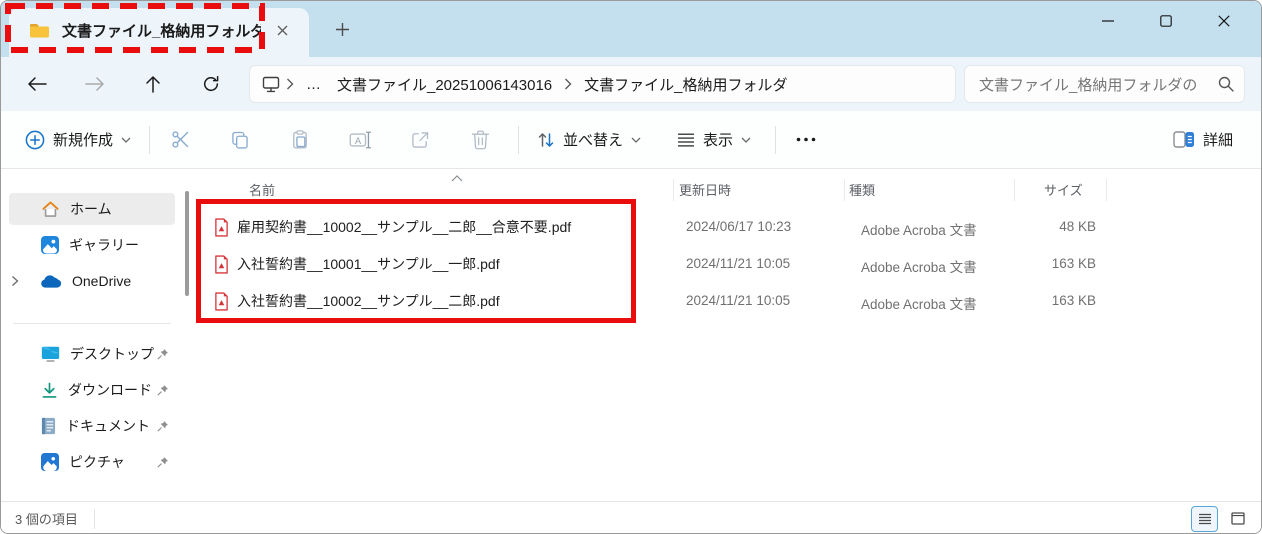  What do you see at coordinates (262, 189) in the screenshot?
I see `column-header-name: 名前` at bounding box center [262, 189].